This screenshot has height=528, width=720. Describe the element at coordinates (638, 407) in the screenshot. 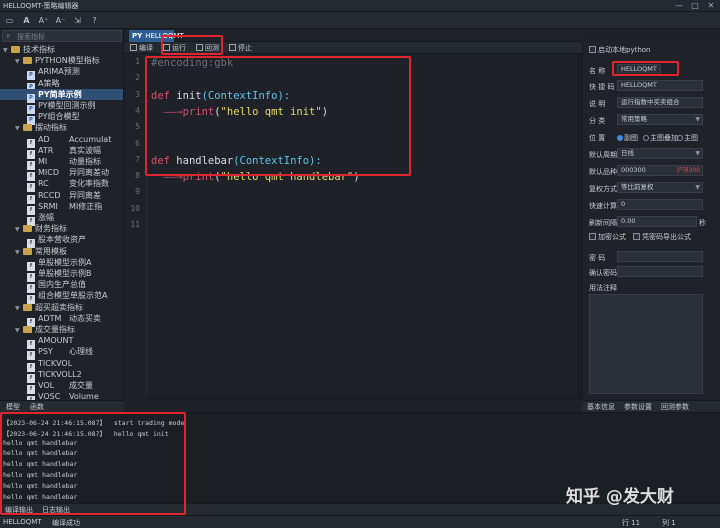

I see `tab-param-settings: 参数设置` at that location.